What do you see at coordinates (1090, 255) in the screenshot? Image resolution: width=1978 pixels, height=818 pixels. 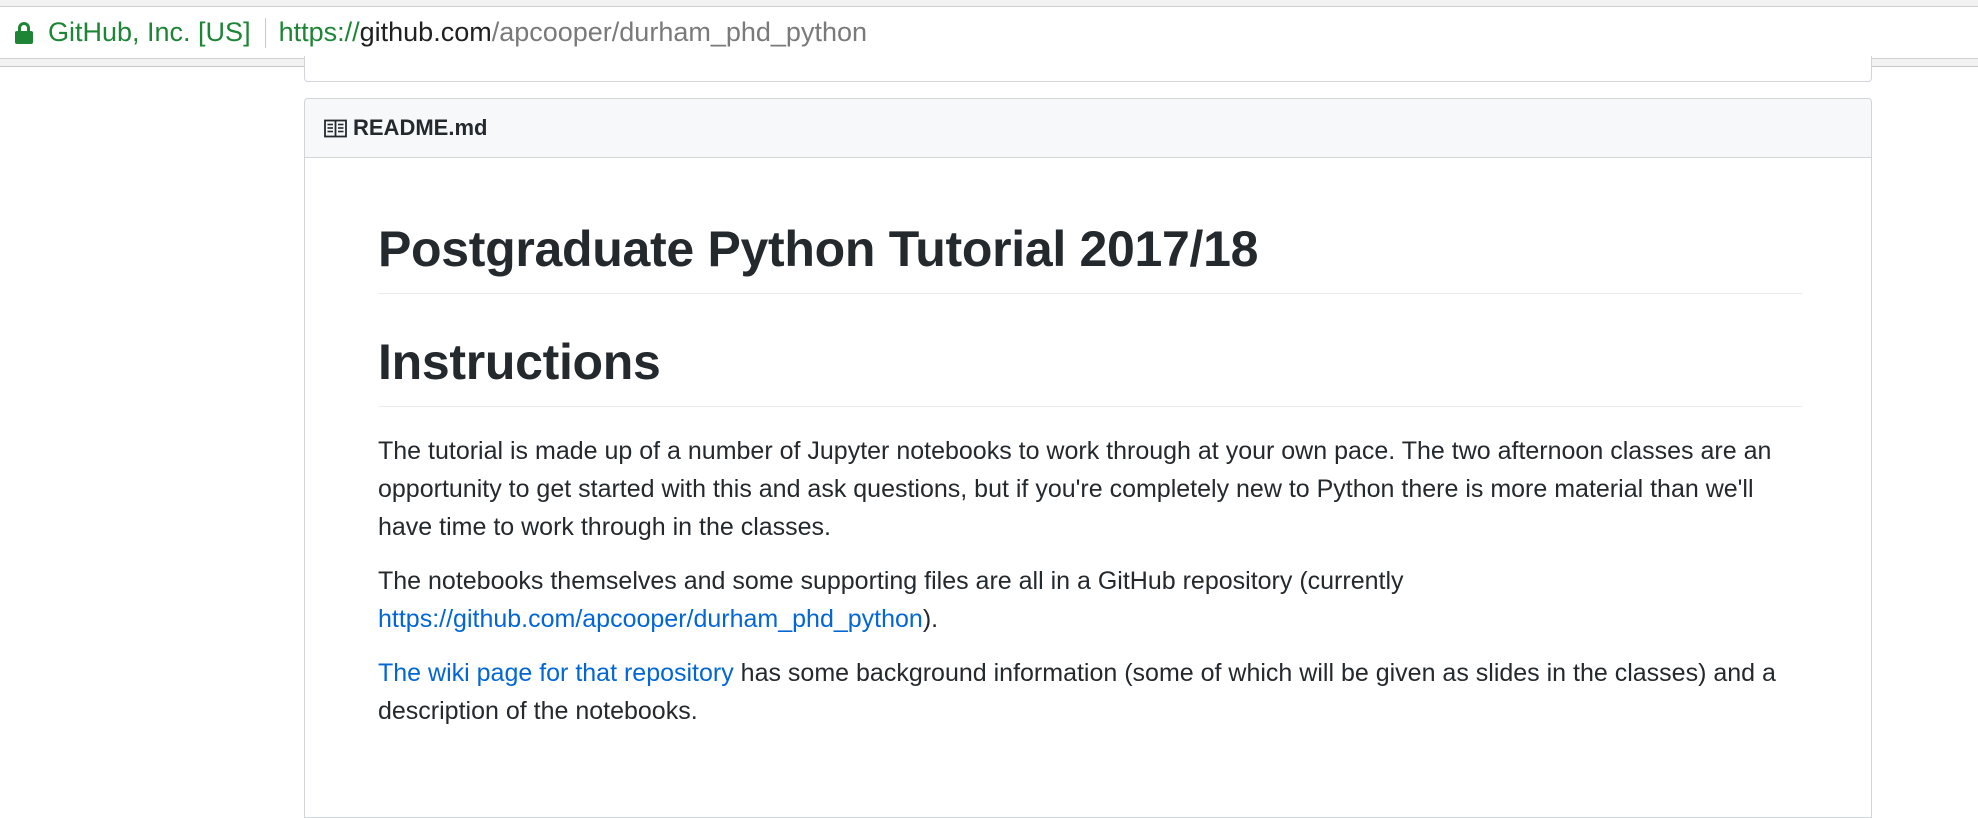 I see `page-title: Postgraduate Python Tutorial 2017/18` at bounding box center [1090, 255].